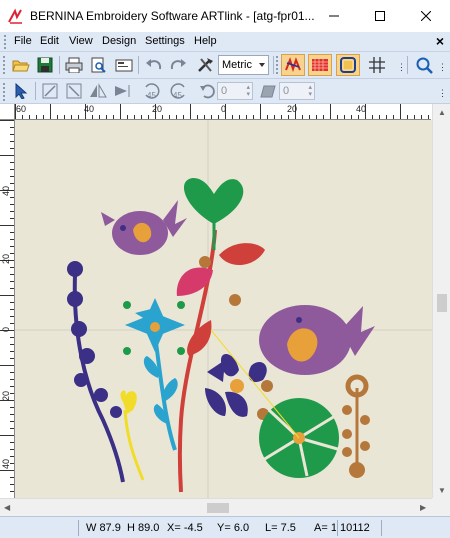 This screenshot has height=538, width=450. I want to click on flip-left-button, so click(98, 91).